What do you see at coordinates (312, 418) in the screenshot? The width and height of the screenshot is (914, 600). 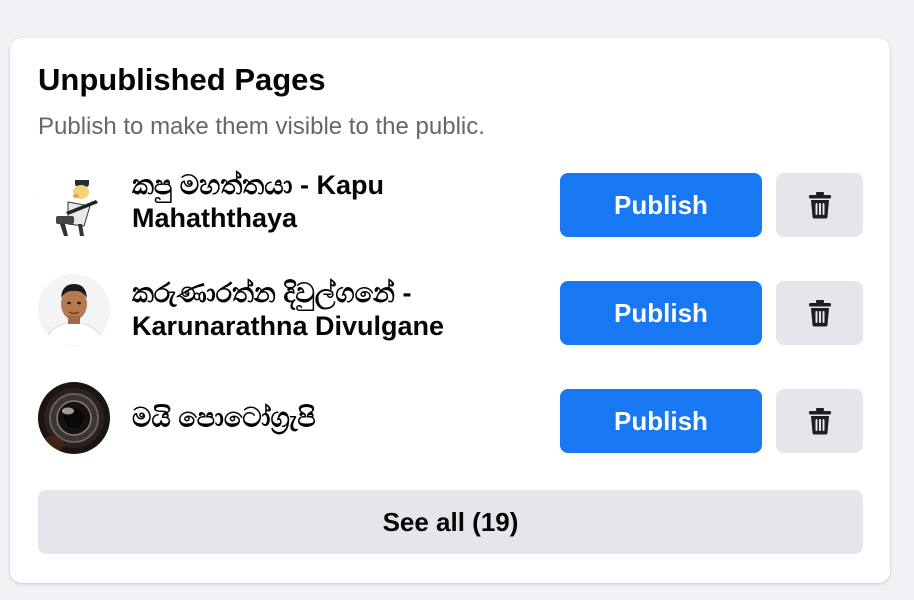 I see `page-name: මයි පොටෝග්‍රැපි` at bounding box center [312, 418].